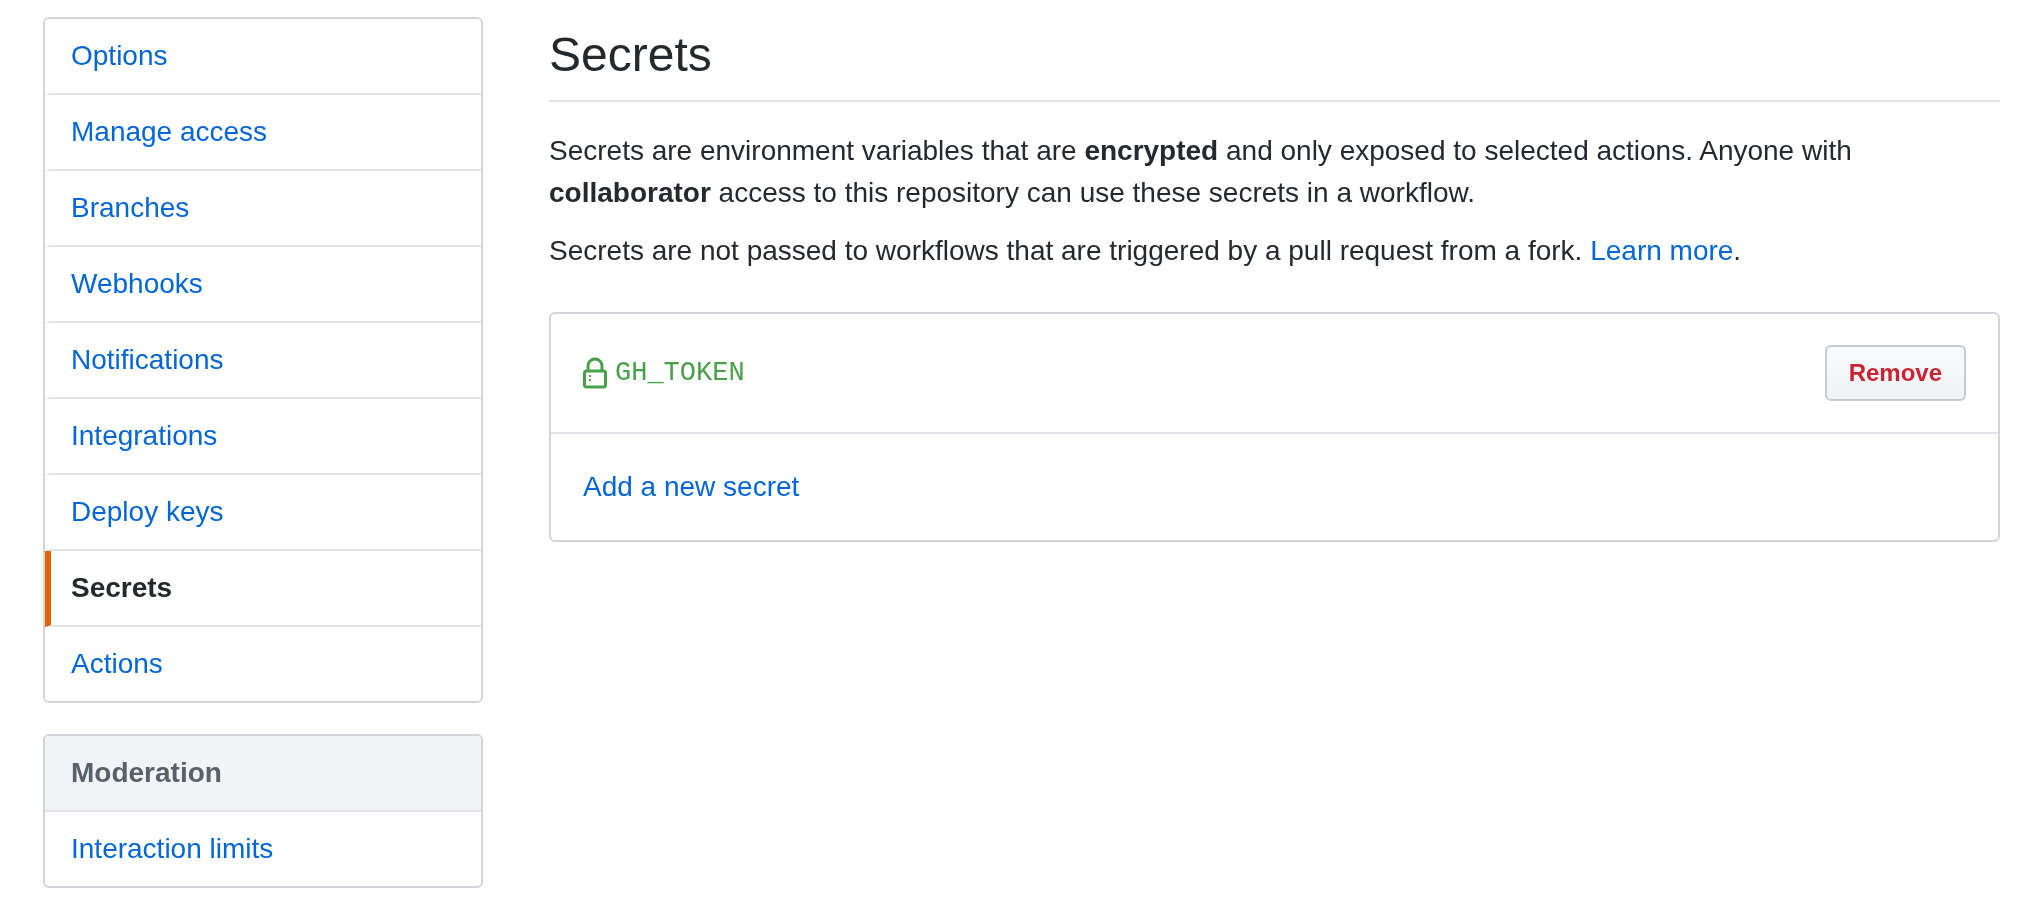 Image resolution: width=2040 pixels, height=922 pixels. I want to click on page-title: Secrets, so click(1274, 59).